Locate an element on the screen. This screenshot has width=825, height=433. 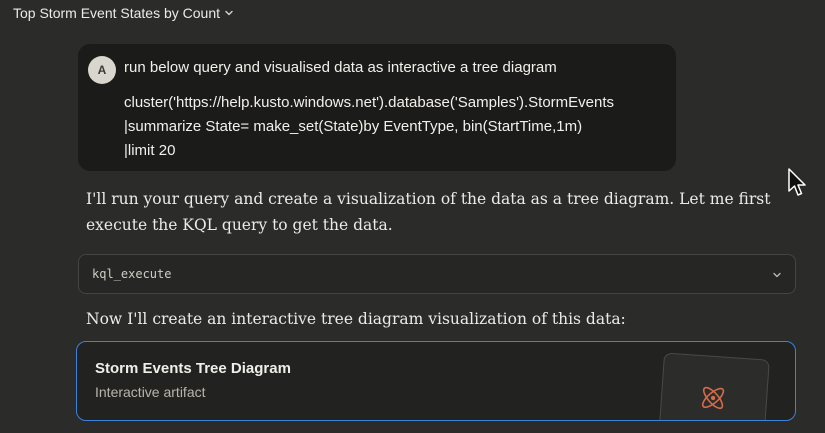
query-line: |limit 20 is located at coordinates (150, 150).